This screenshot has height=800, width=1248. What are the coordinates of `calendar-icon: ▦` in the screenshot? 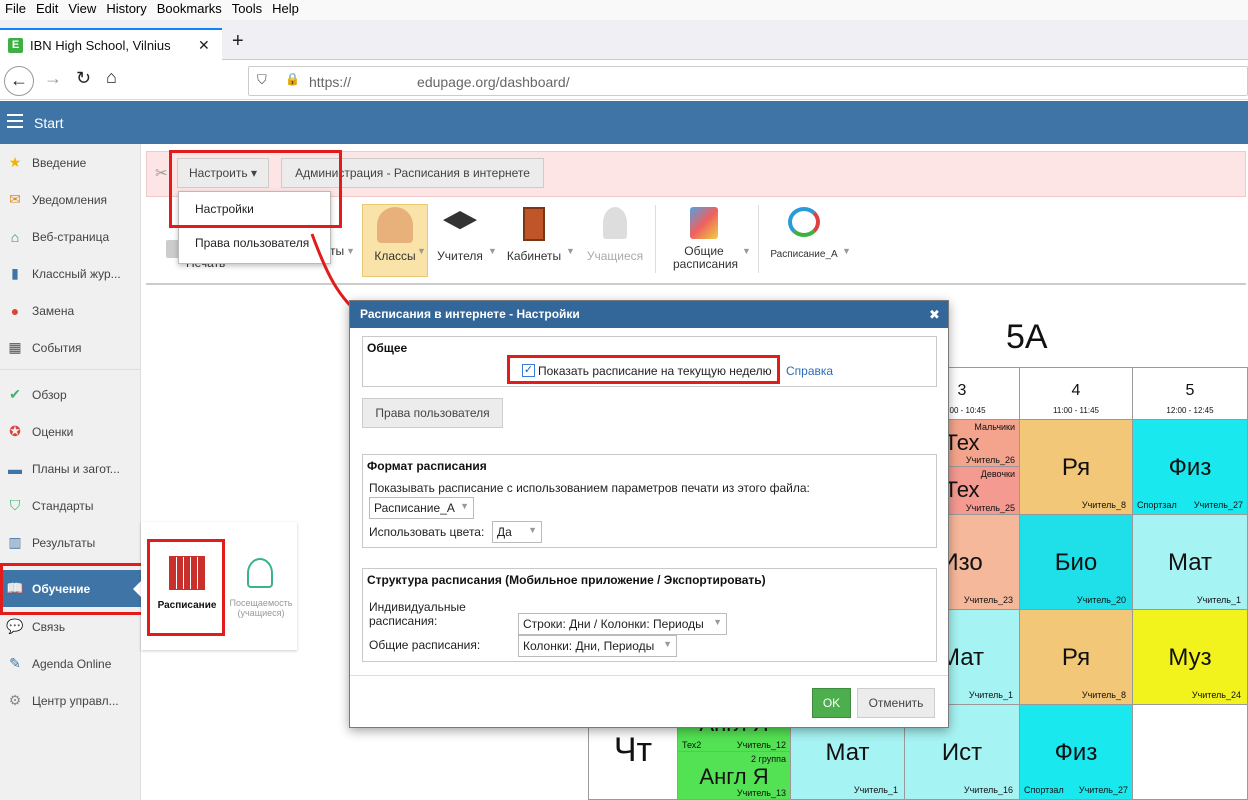 It's located at (15, 347).